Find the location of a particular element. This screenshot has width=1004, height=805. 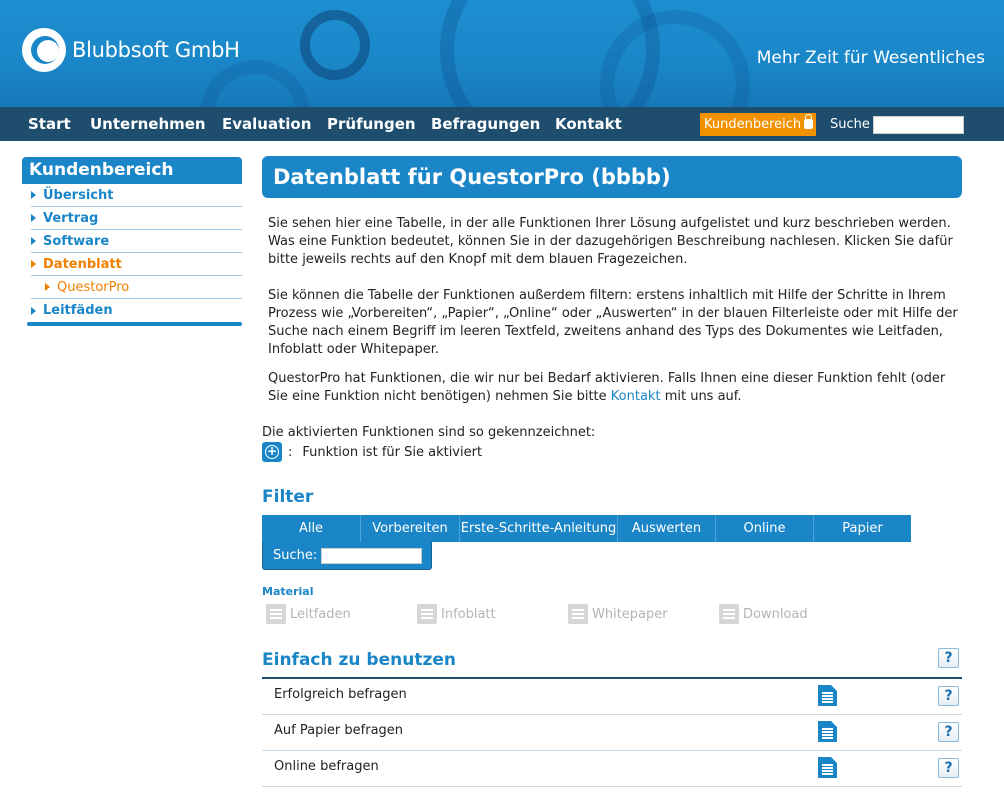

material-filters: Leitfaden Infoblatt Whitepaper Download is located at coordinates (612, 614).